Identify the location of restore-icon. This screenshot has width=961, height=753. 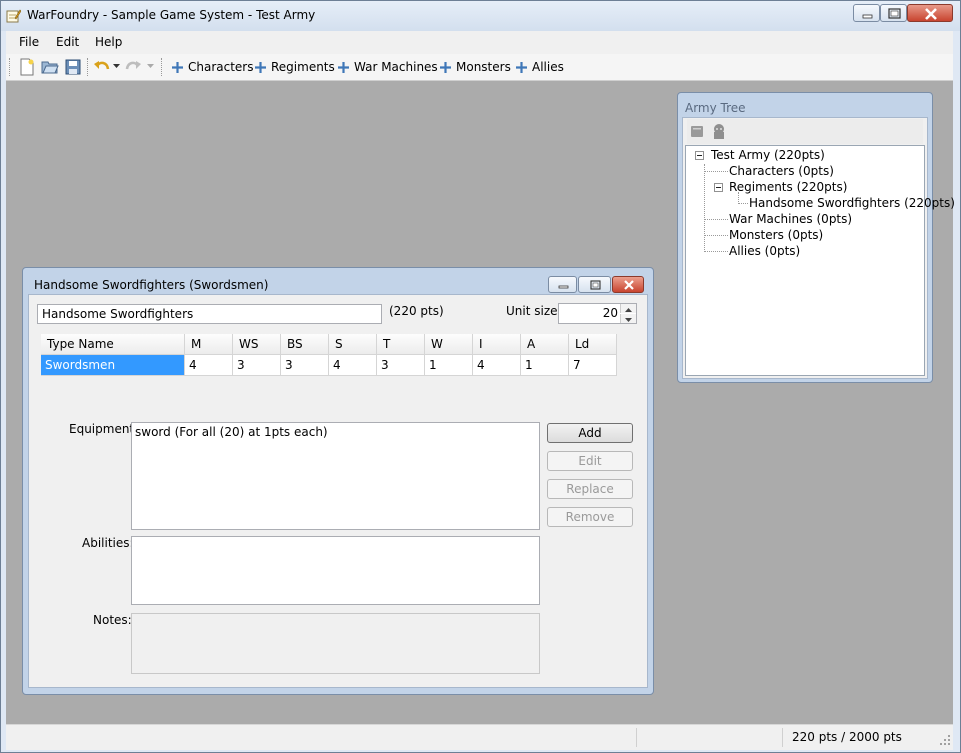
(595, 285).